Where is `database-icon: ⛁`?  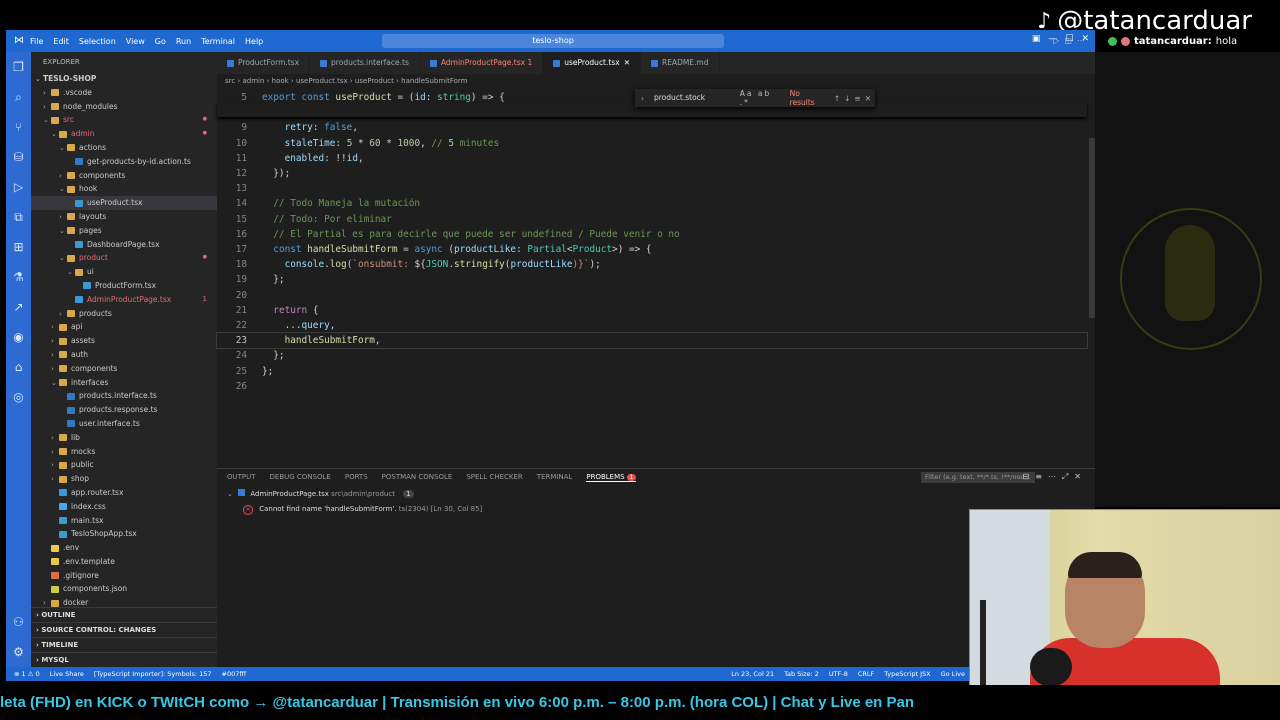 database-icon: ⛁ is located at coordinates (18, 157).